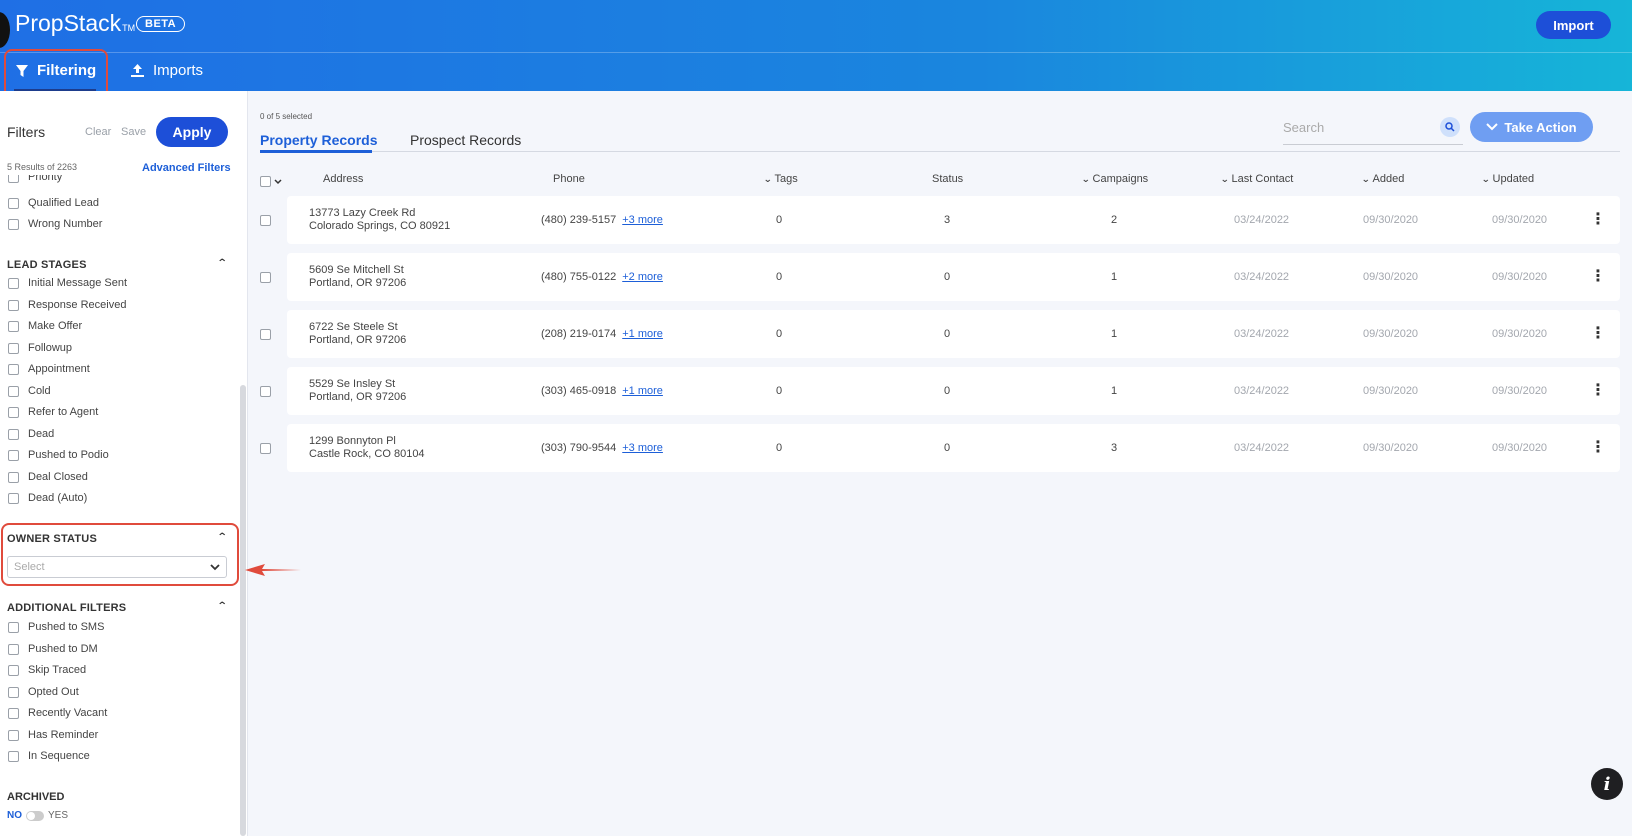 The image size is (1632, 836). Describe the element at coordinates (67, 283) in the screenshot. I see `filter-lead-stage: Initial Message Sent` at that location.